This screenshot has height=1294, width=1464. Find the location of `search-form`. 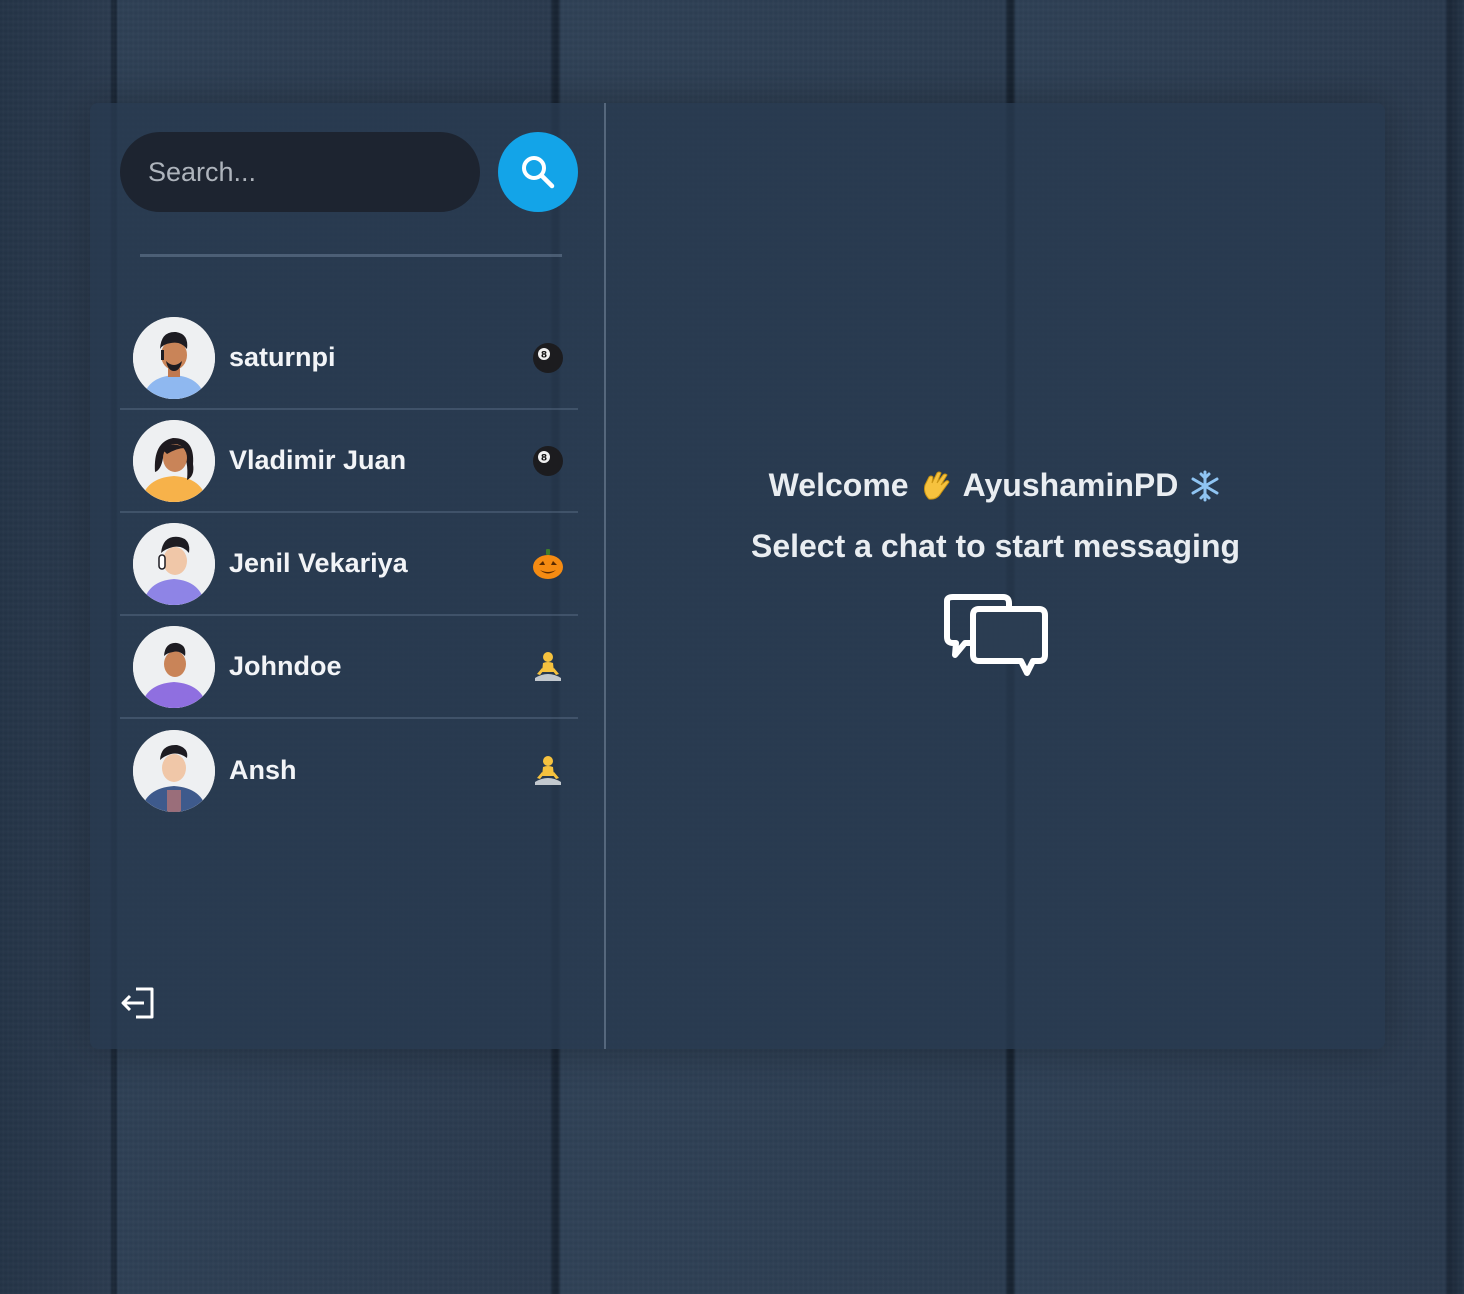

search-form is located at coordinates (349, 172).